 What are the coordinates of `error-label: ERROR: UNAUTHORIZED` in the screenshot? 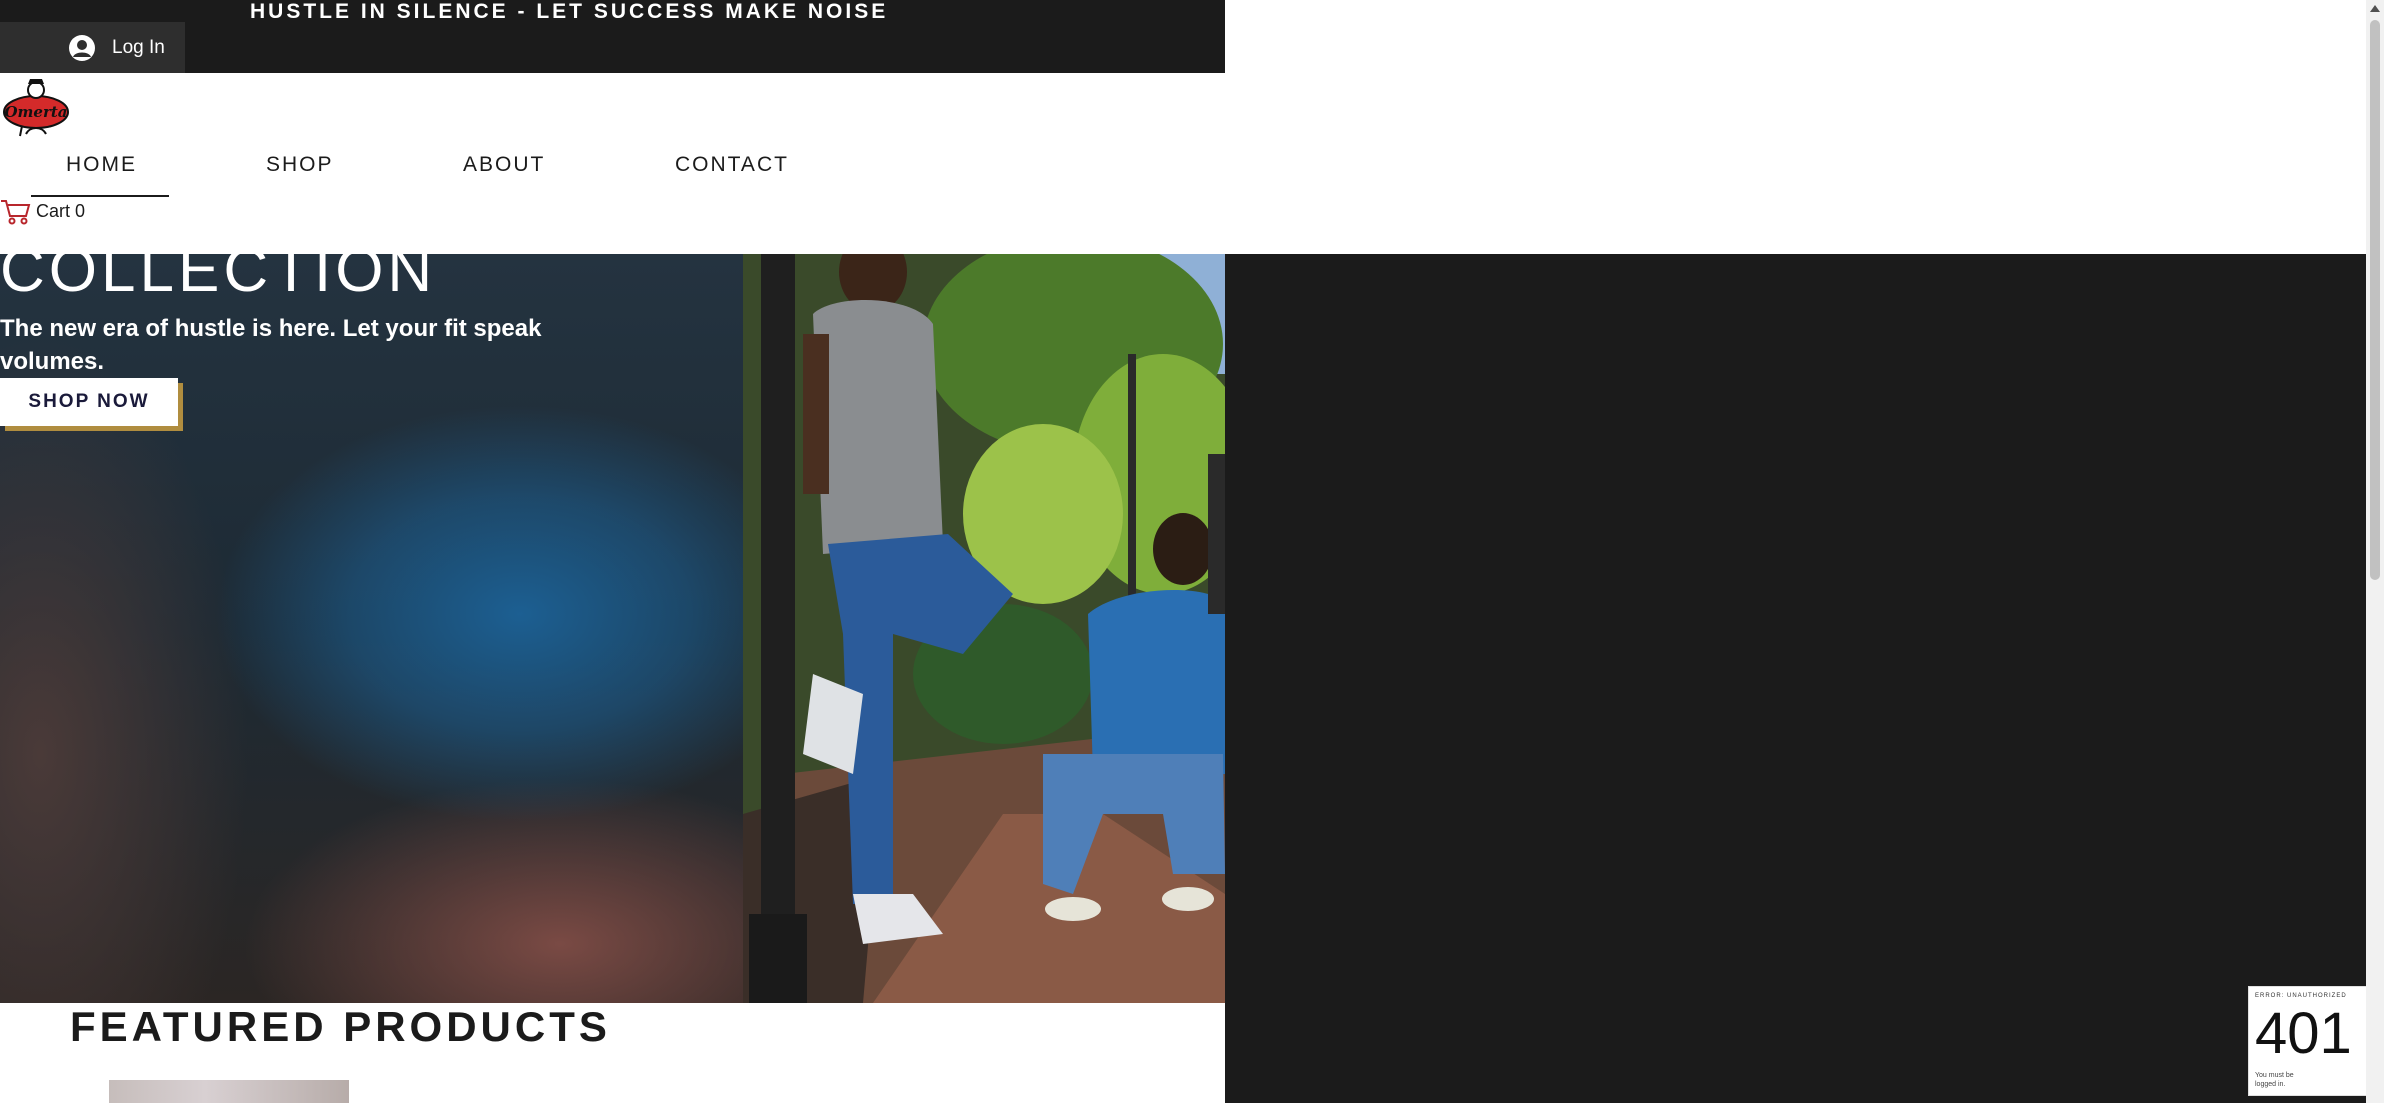 It's located at (2301, 996).